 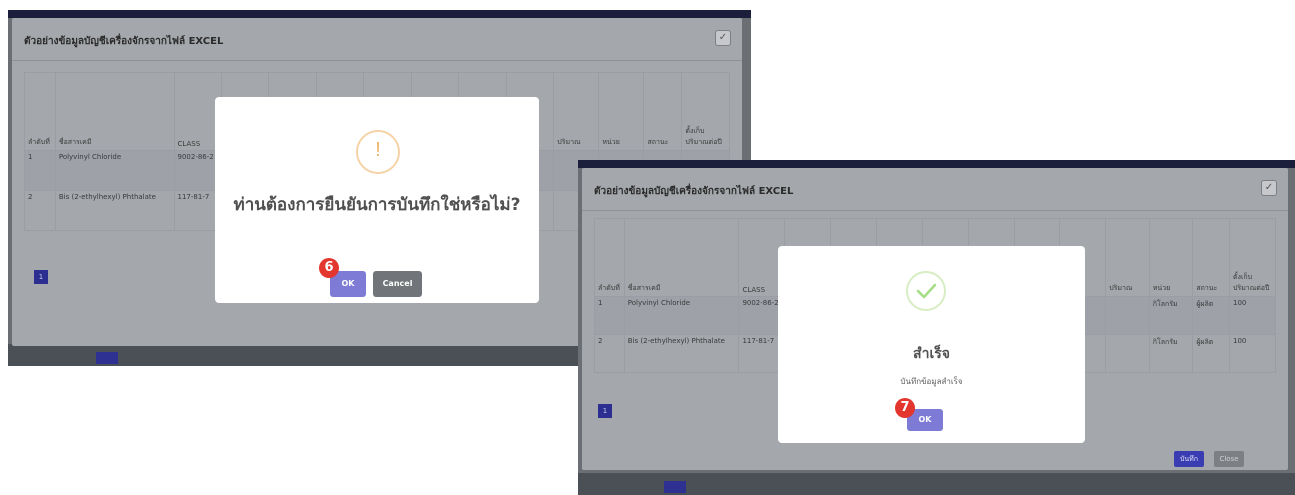 What do you see at coordinates (1229, 459) in the screenshot?
I see `close-button: Close` at bounding box center [1229, 459].